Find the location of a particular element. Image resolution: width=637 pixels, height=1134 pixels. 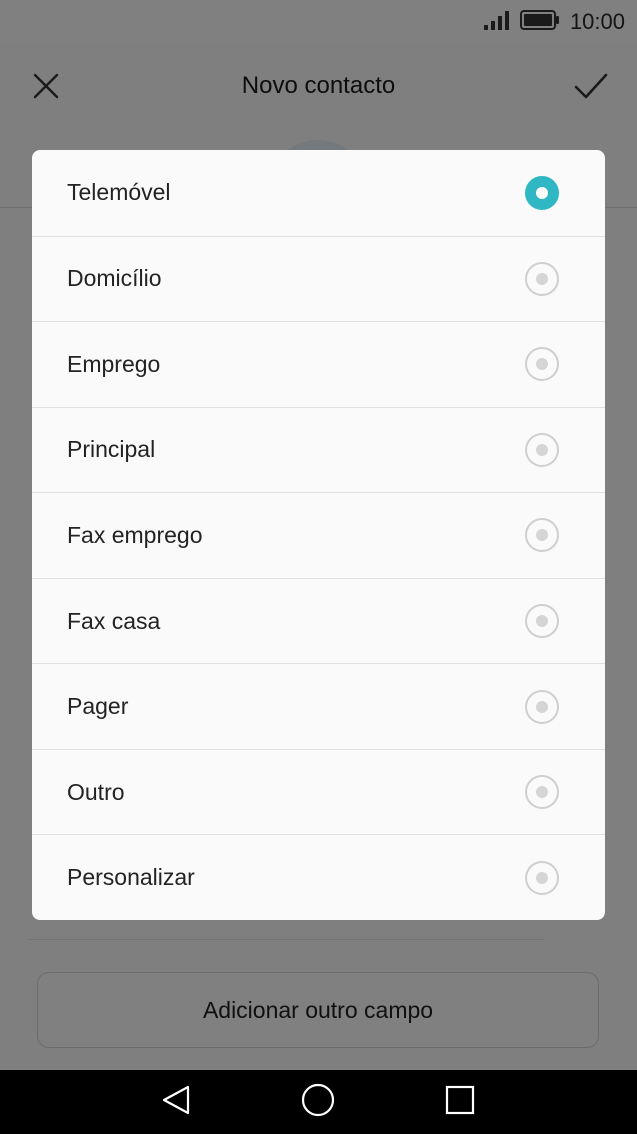

option-telemovel: Telemóvel is located at coordinates (318, 193).